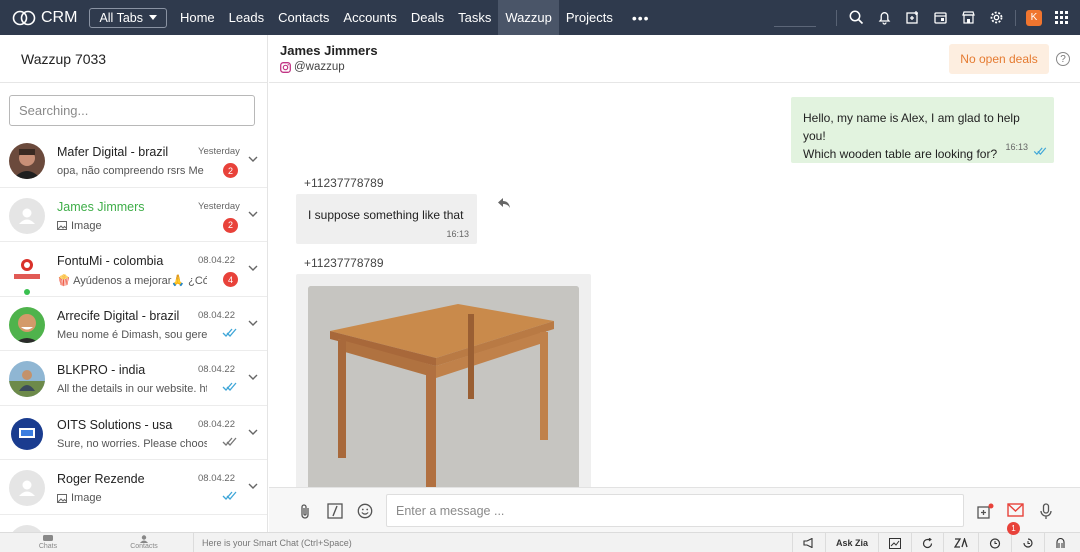 This screenshot has width=1080, height=552. Describe the element at coordinates (27, 292) in the screenshot. I see `online-indicator` at that location.